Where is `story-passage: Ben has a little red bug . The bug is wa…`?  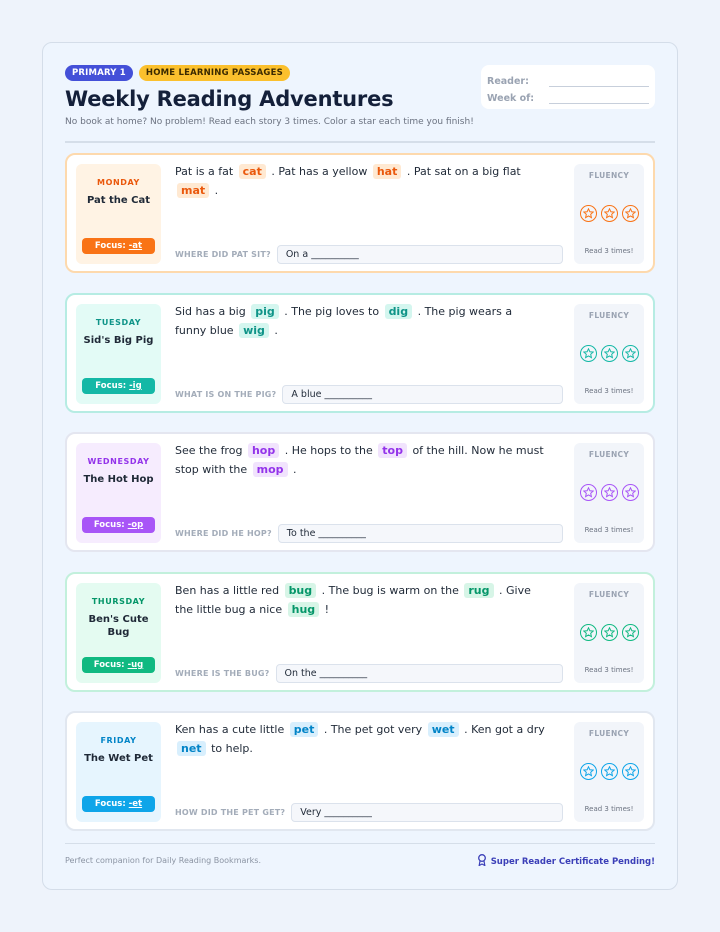 story-passage: Ben has a little red bug . The bug is wa… is located at coordinates (360, 600).